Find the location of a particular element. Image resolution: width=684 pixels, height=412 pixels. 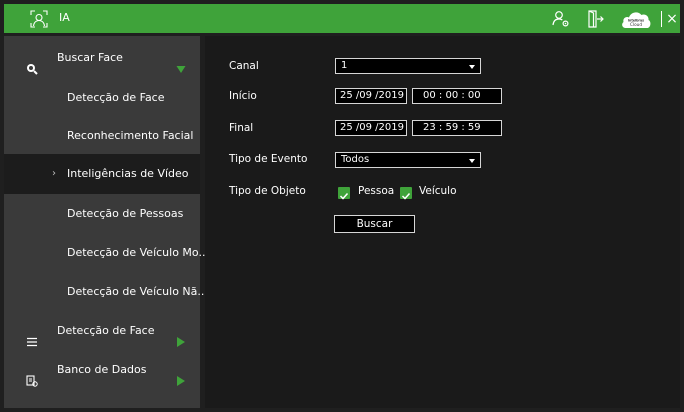

sidebar-item-deteccao-de-face: Detecção de Face is located at coordinates (102, 98).